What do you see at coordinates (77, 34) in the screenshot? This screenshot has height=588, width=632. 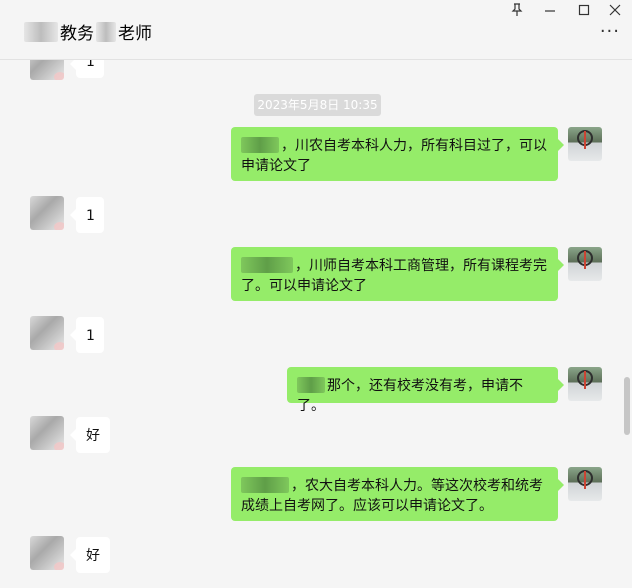 I see `chat-title-part1: 教务` at bounding box center [77, 34].